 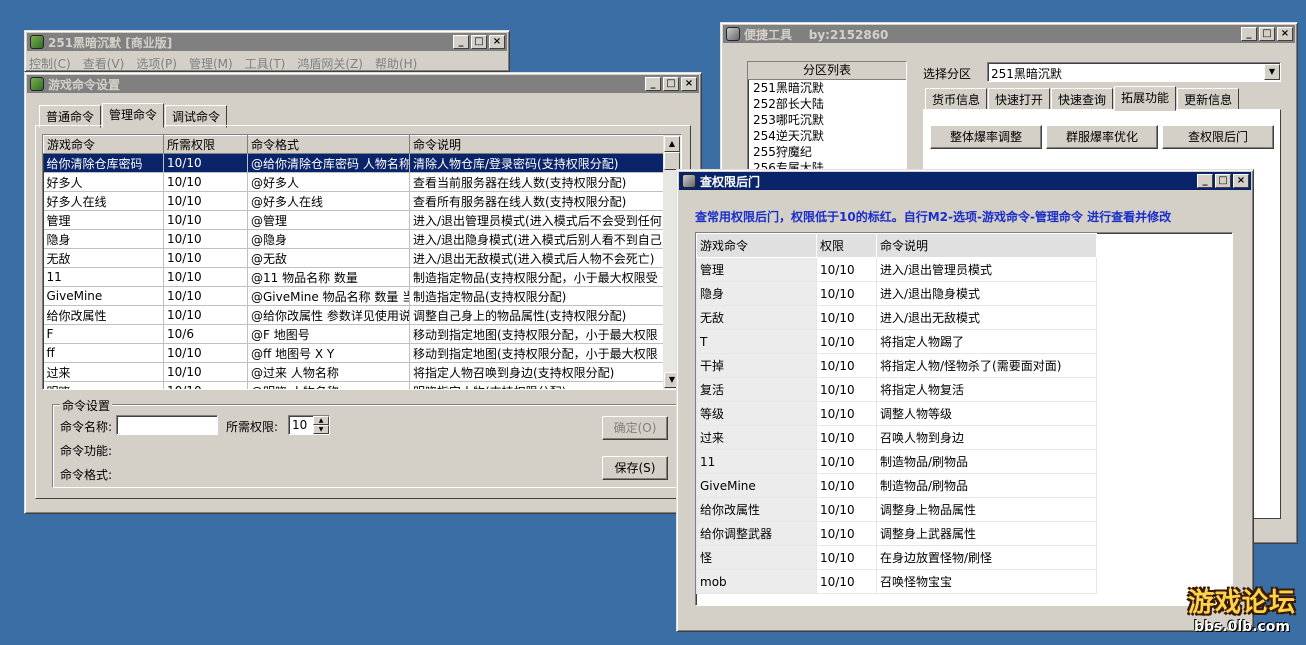 I want to click on command-name-input, so click(x=167, y=425).